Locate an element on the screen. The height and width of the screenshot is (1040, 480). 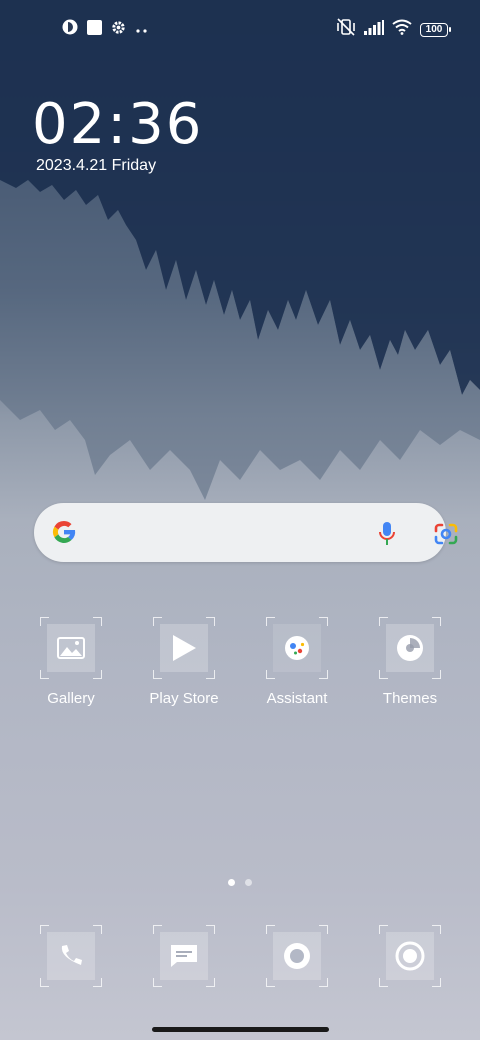
app-gallery: Gallery is located at coordinates (71, 662).